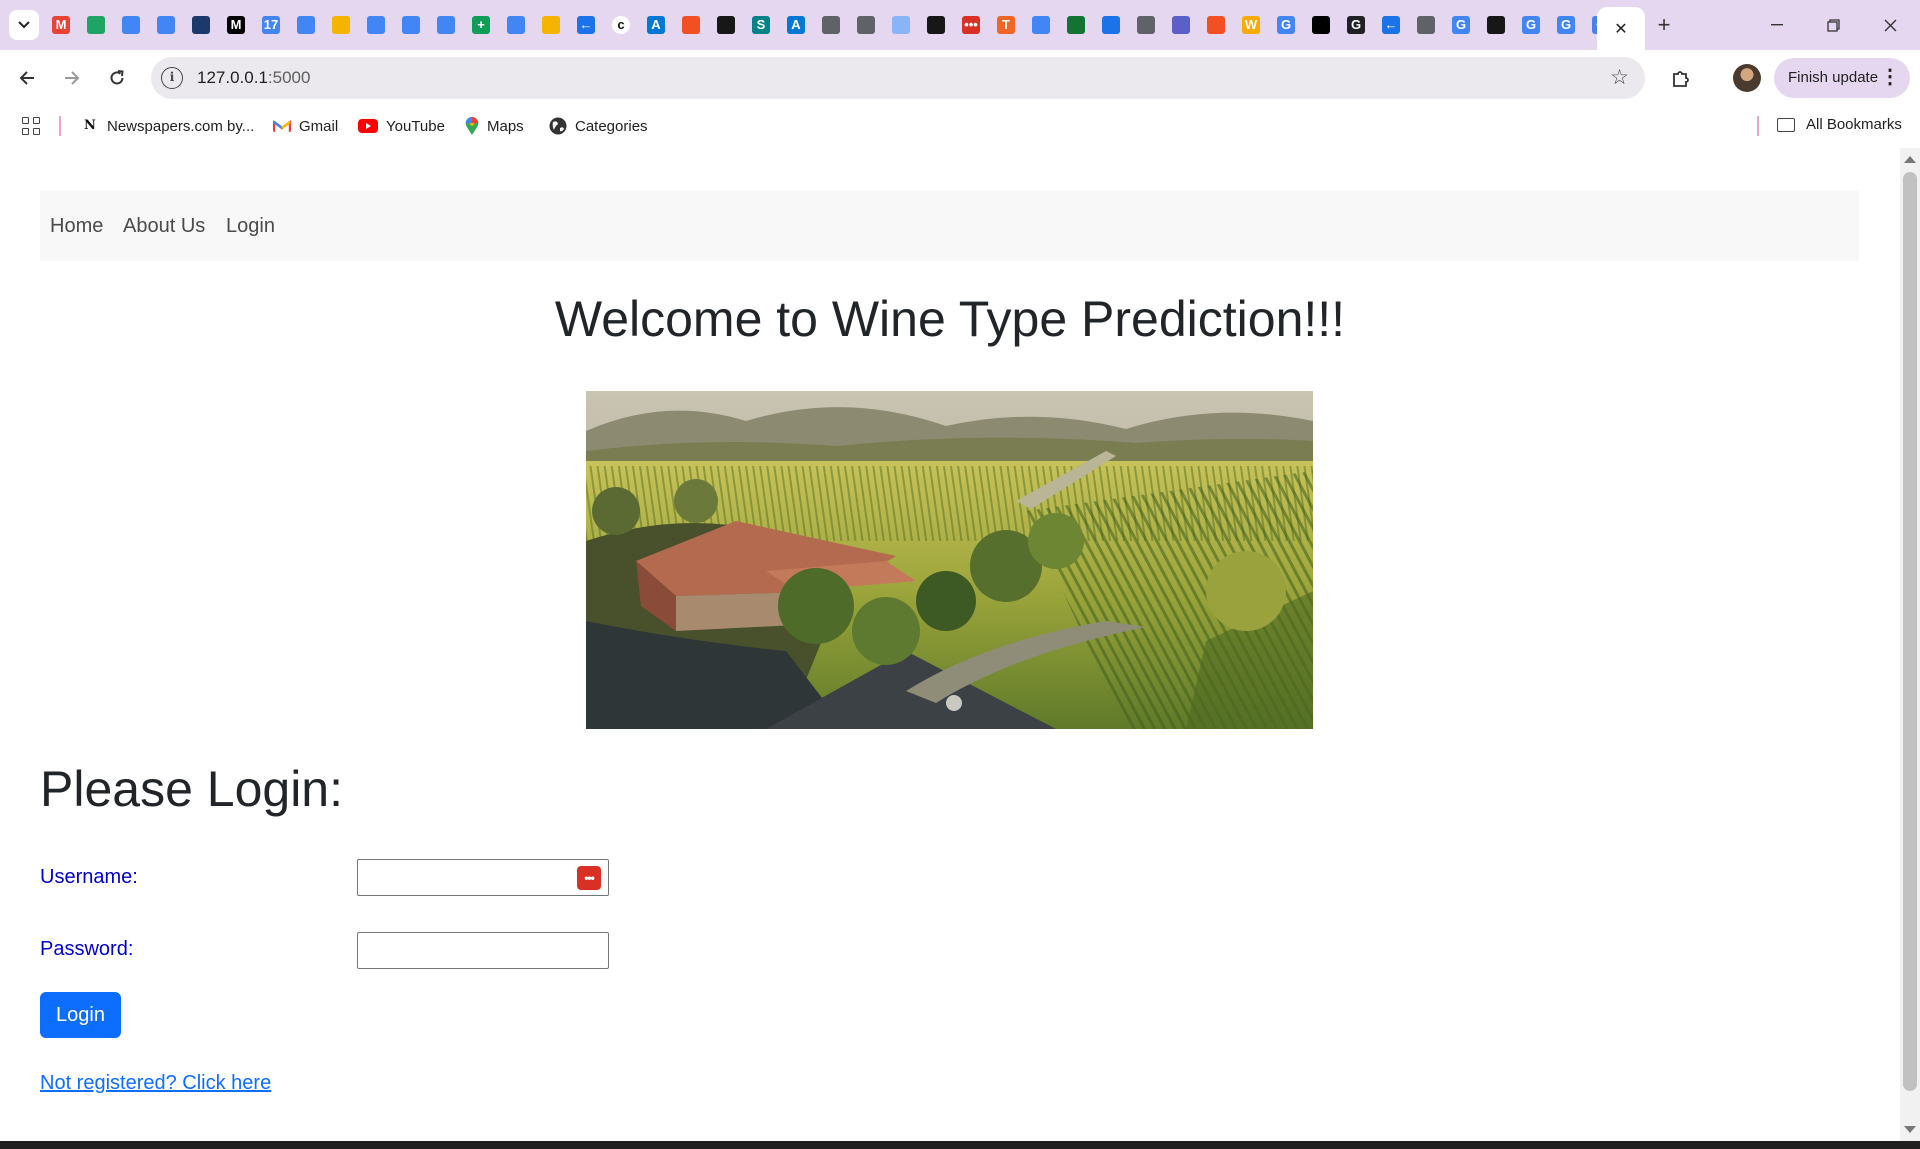  Describe the element at coordinates (1833, 77) in the screenshot. I see `finish-update-label: Finish update` at that location.